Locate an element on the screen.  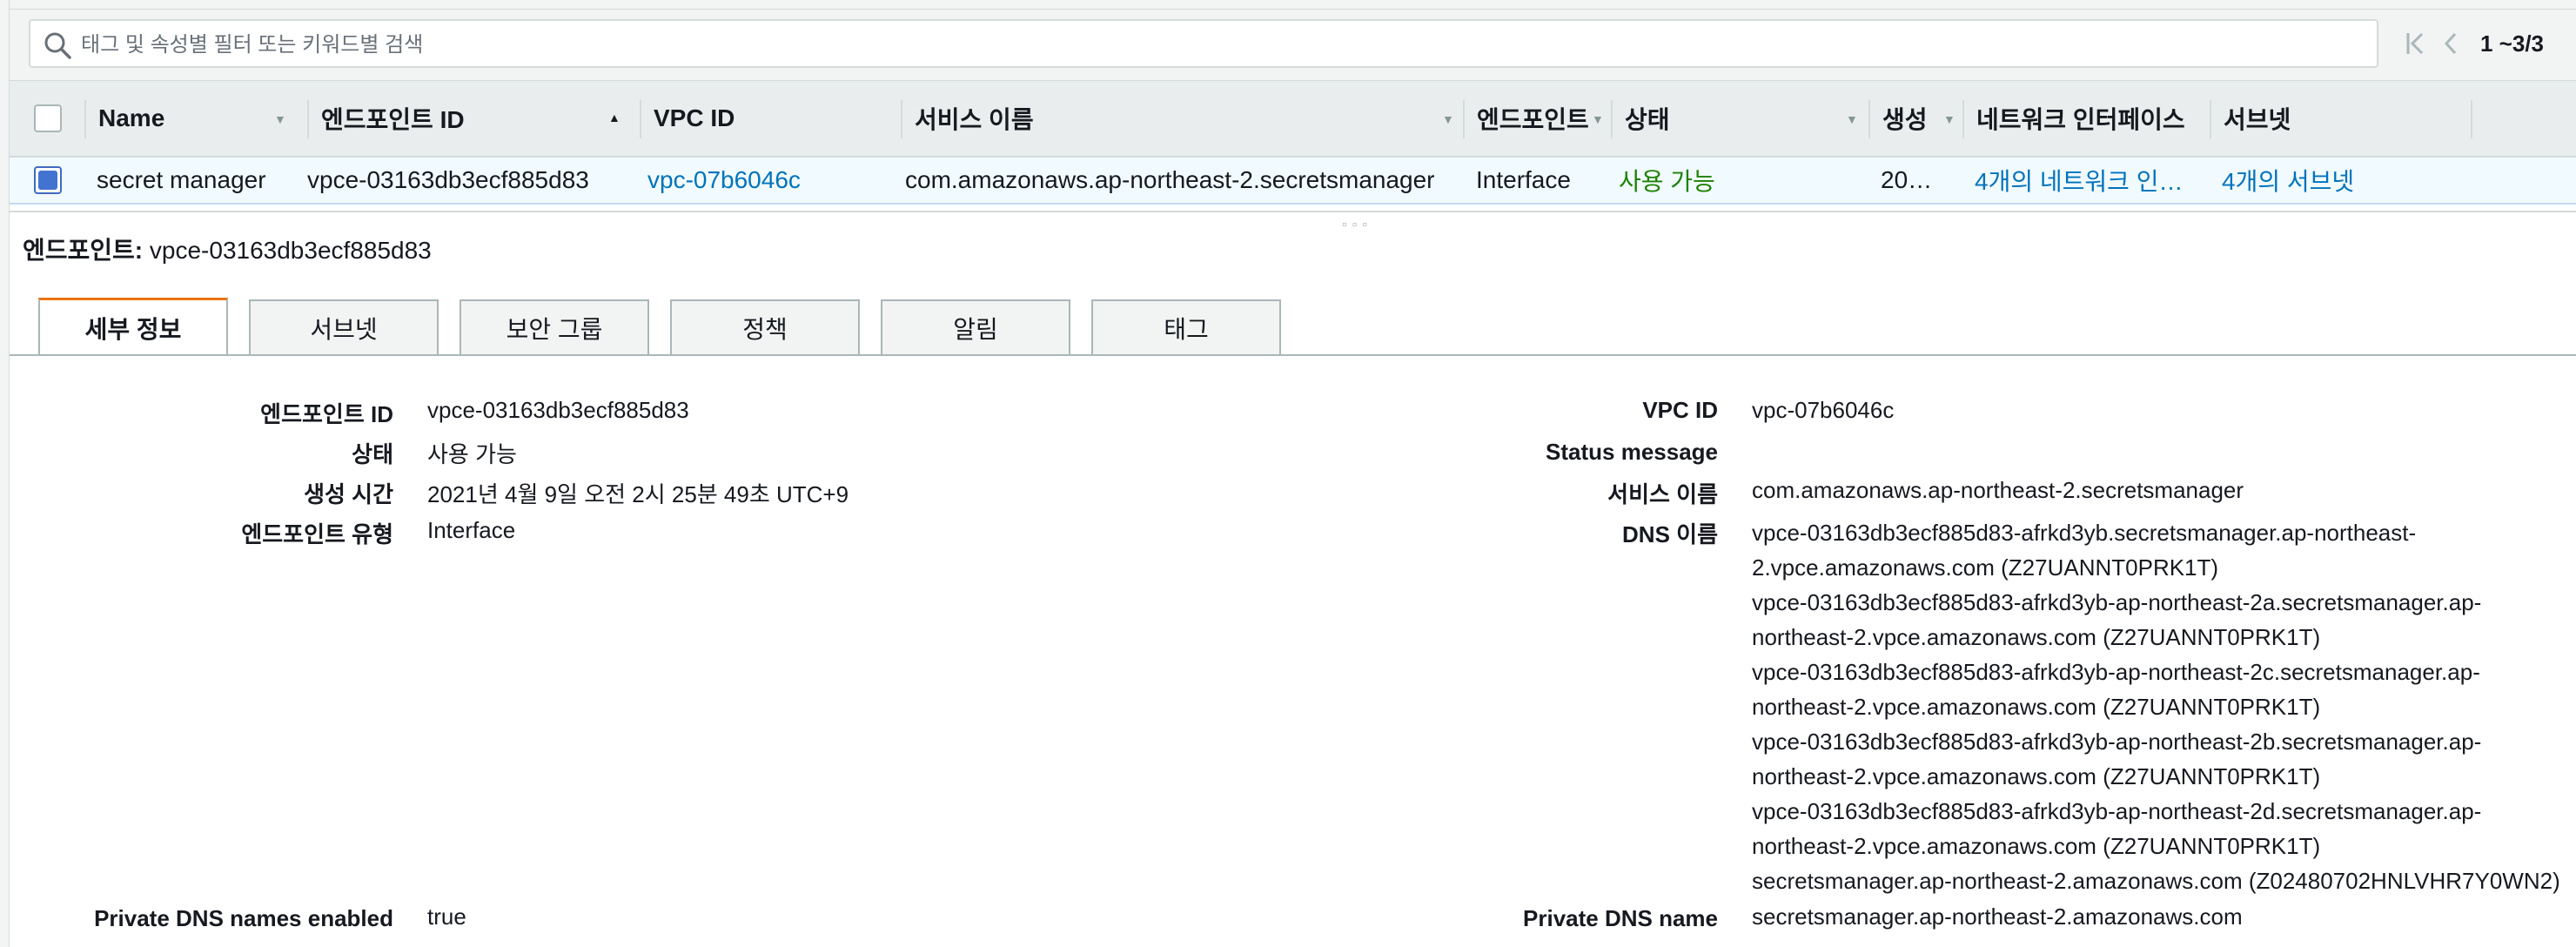
vpc-id-label: VPC ID is located at coordinates (1680, 410).